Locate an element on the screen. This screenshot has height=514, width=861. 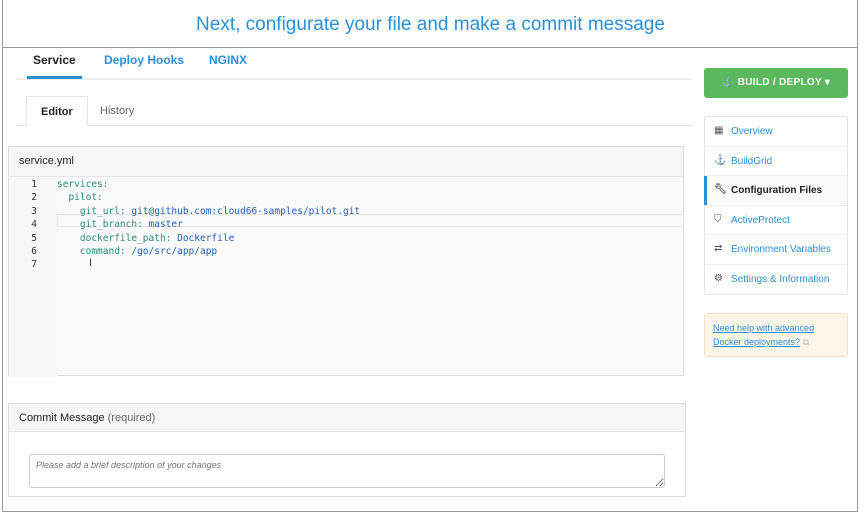
editor-tabs: Editor History is located at coordinates (354, 111).